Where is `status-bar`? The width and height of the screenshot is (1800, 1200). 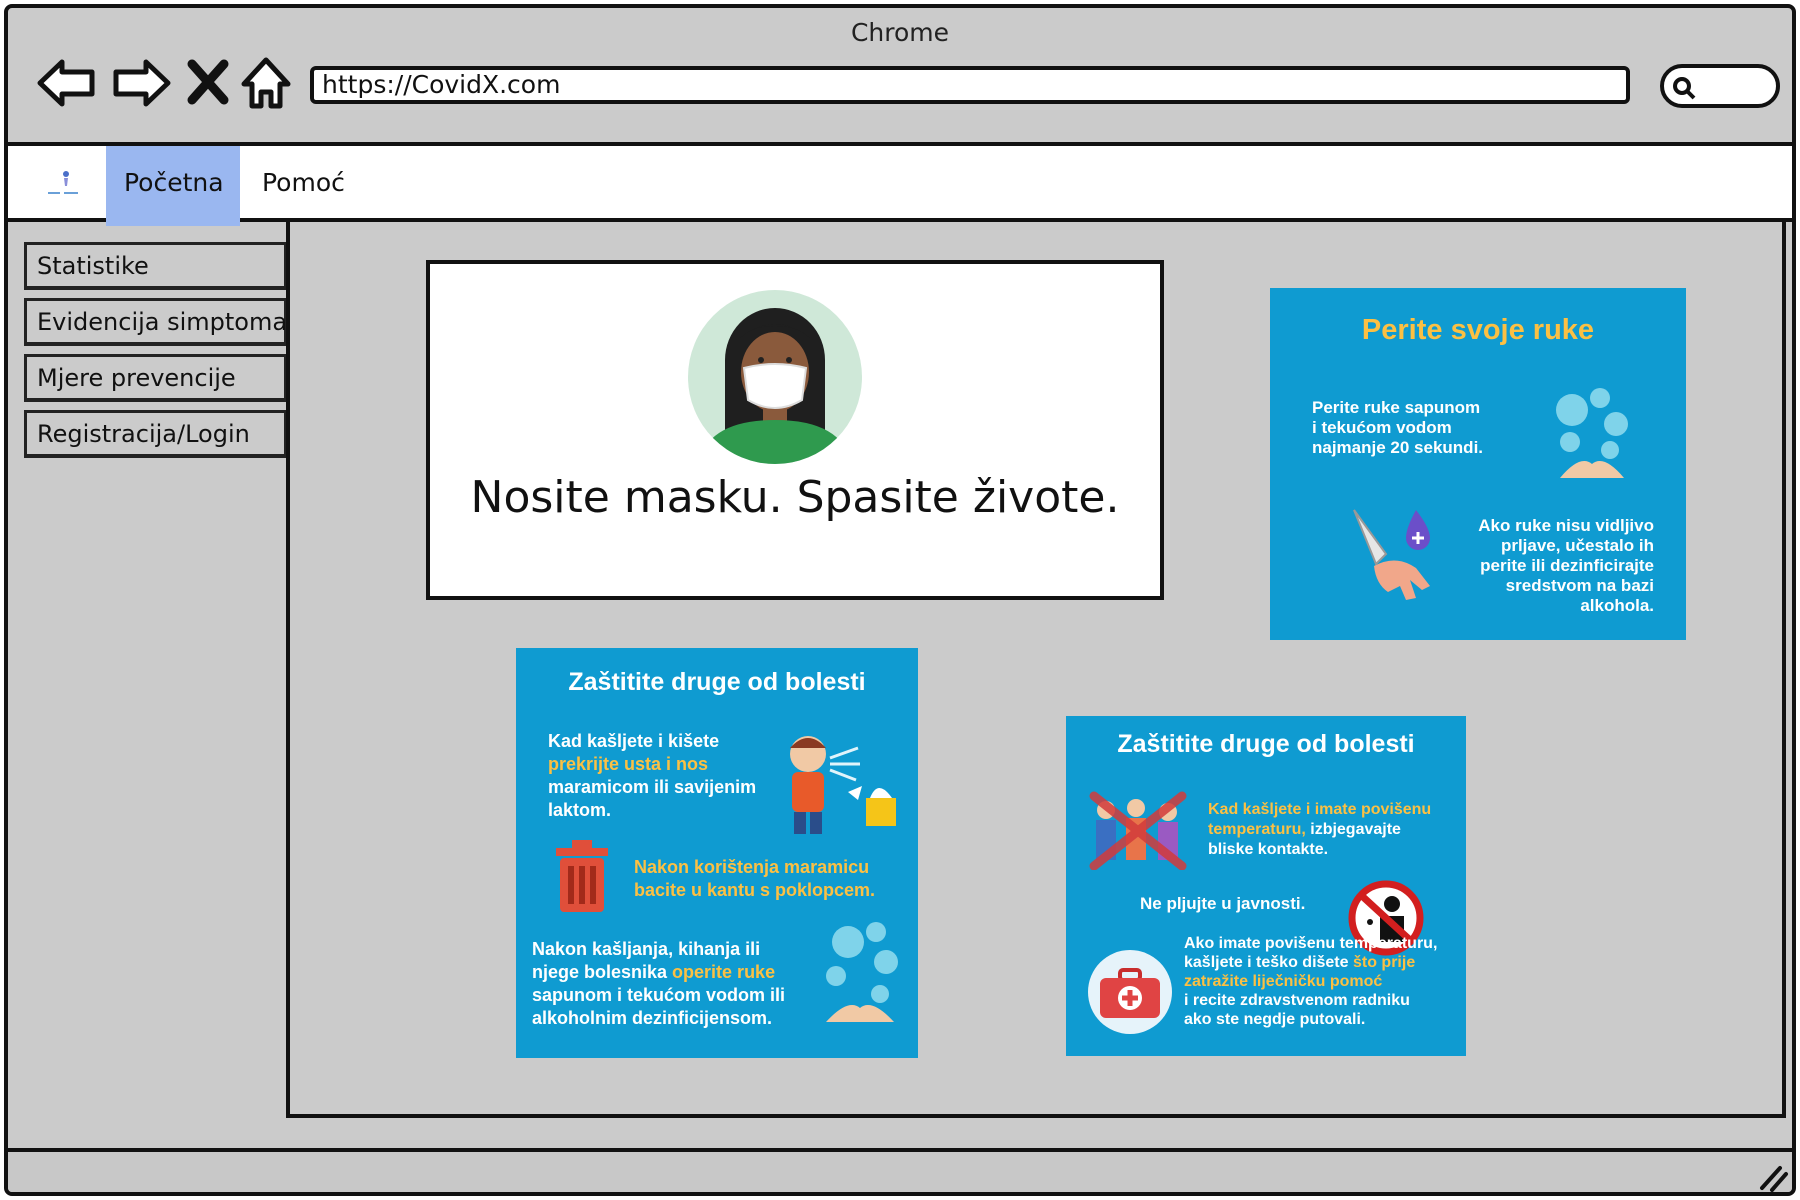 status-bar is located at coordinates (900, 1171).